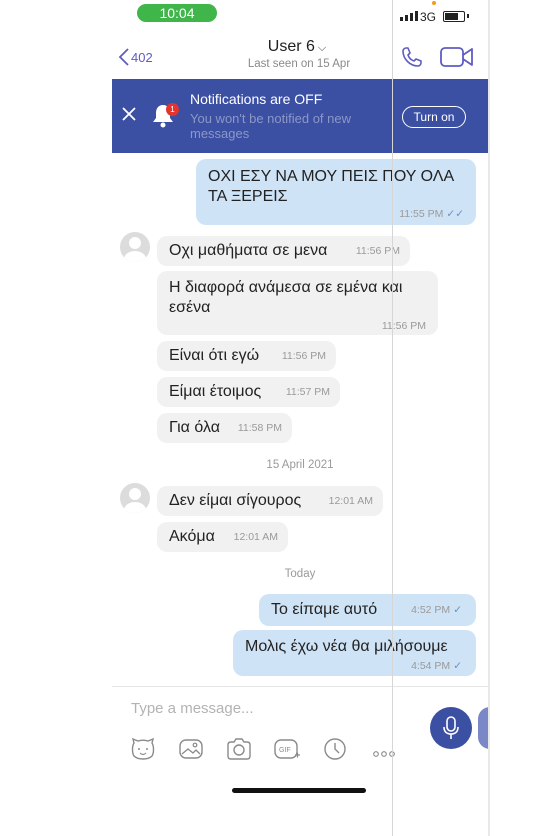 This screenshot has height=836, width=553. Describe the element at coordinates (224, 428) in the screenshot. I see `message-bubble: Για όλα 11:58 PM` at that location.